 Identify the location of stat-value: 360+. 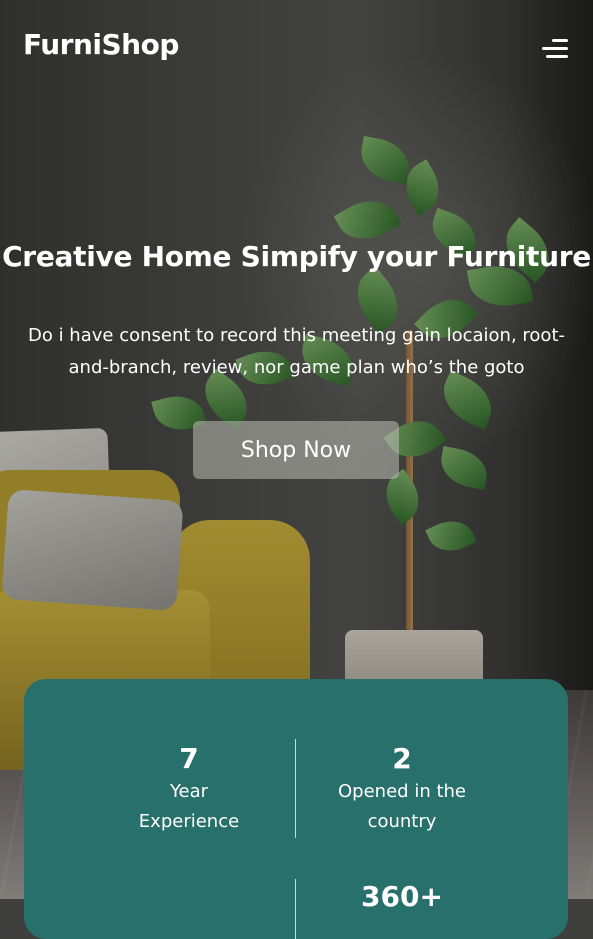
(402, 896).